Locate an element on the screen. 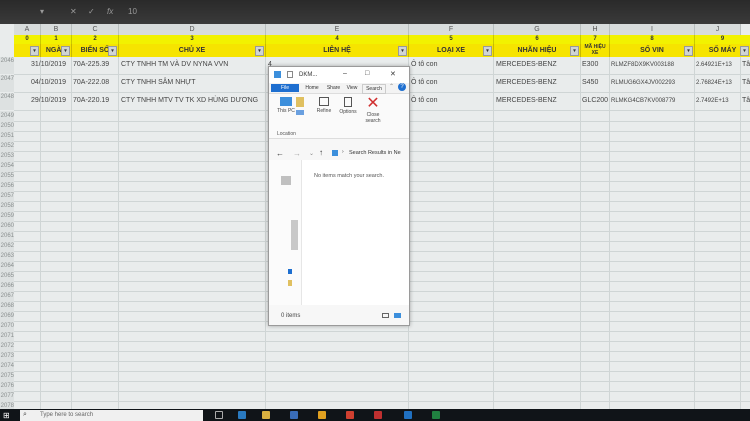 Image resolution: width=750 pixels, height=421 pixels. tab-file: File is located at coordinates (285, 88).